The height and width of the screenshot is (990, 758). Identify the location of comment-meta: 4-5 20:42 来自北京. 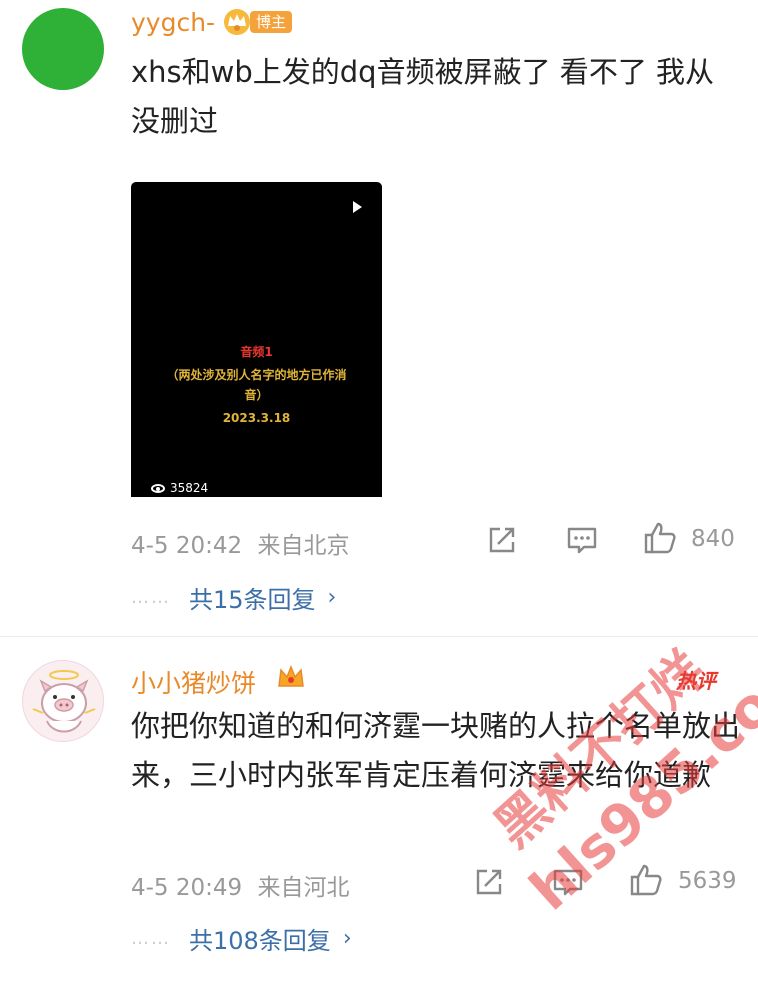
(240, 543).